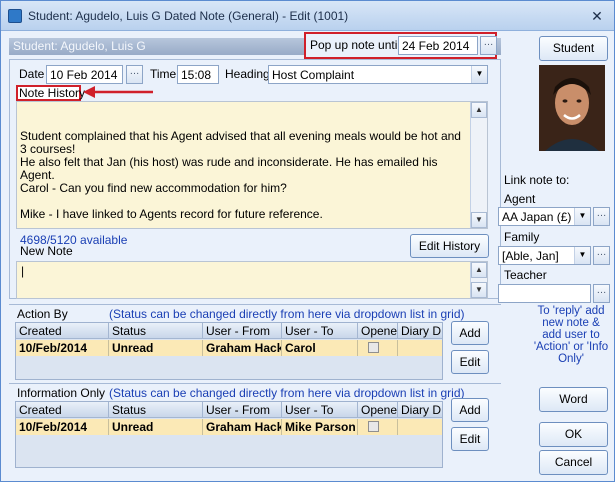 Image resolution: width=615 pixels, height=482 pixels. I want to click on new-note-scrollbar: ▲ ▼, so click(478, 280).